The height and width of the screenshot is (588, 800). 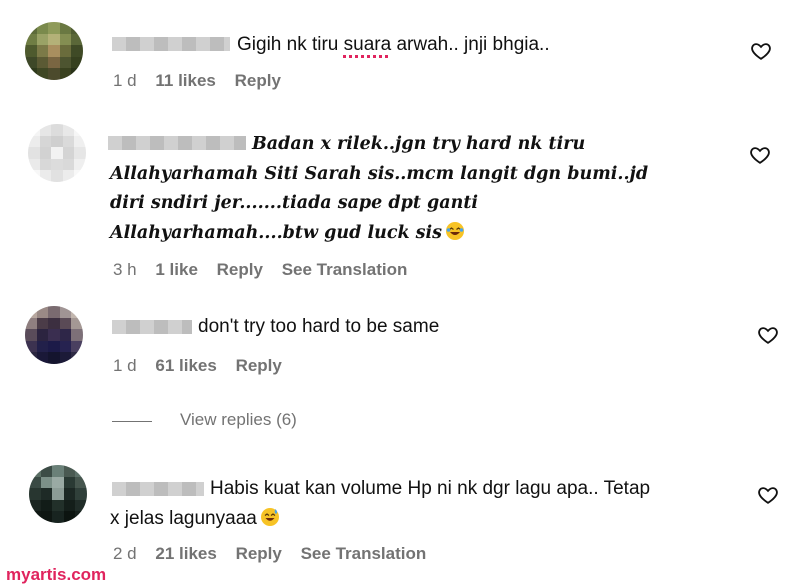 I want to click on comment-meta: 1 d 61 likes Reply, so click(x=204, y=366).